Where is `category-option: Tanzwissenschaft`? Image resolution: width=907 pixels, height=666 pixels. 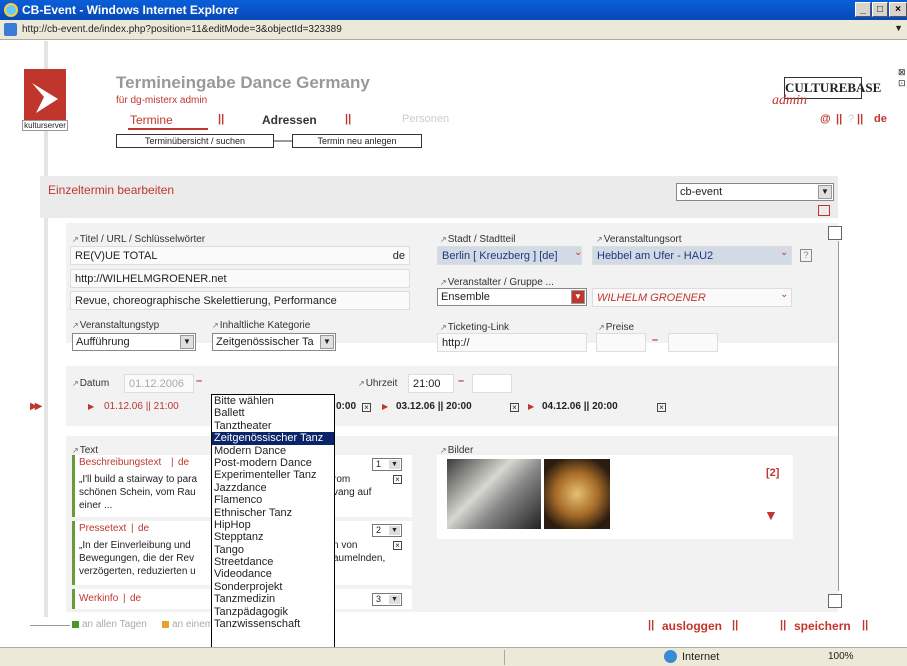
category-option: Tanzwissenschaft is located at coordinates (273, 624).